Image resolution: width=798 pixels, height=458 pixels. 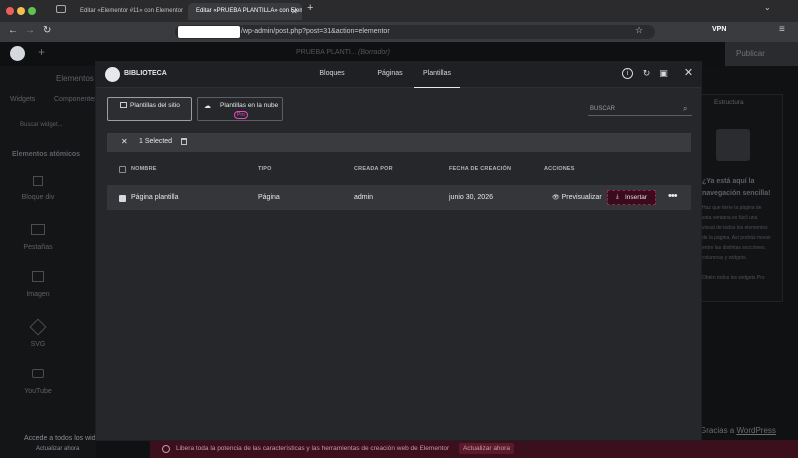 I want to click on promo-update-button: Actualizar ahora, so click(x=486, y=448).